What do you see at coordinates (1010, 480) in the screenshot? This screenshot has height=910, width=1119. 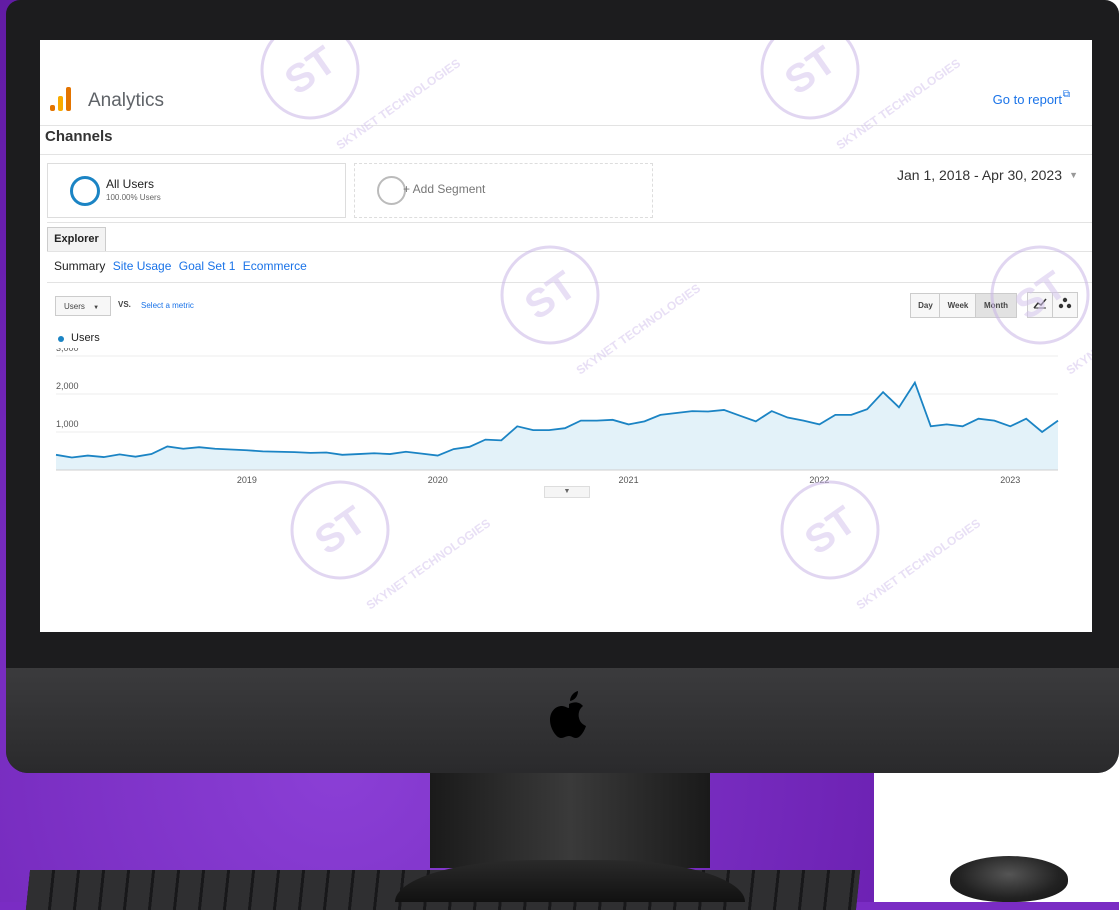 I see `x-tick-label: 2023` at bounding box center [1010, 480].